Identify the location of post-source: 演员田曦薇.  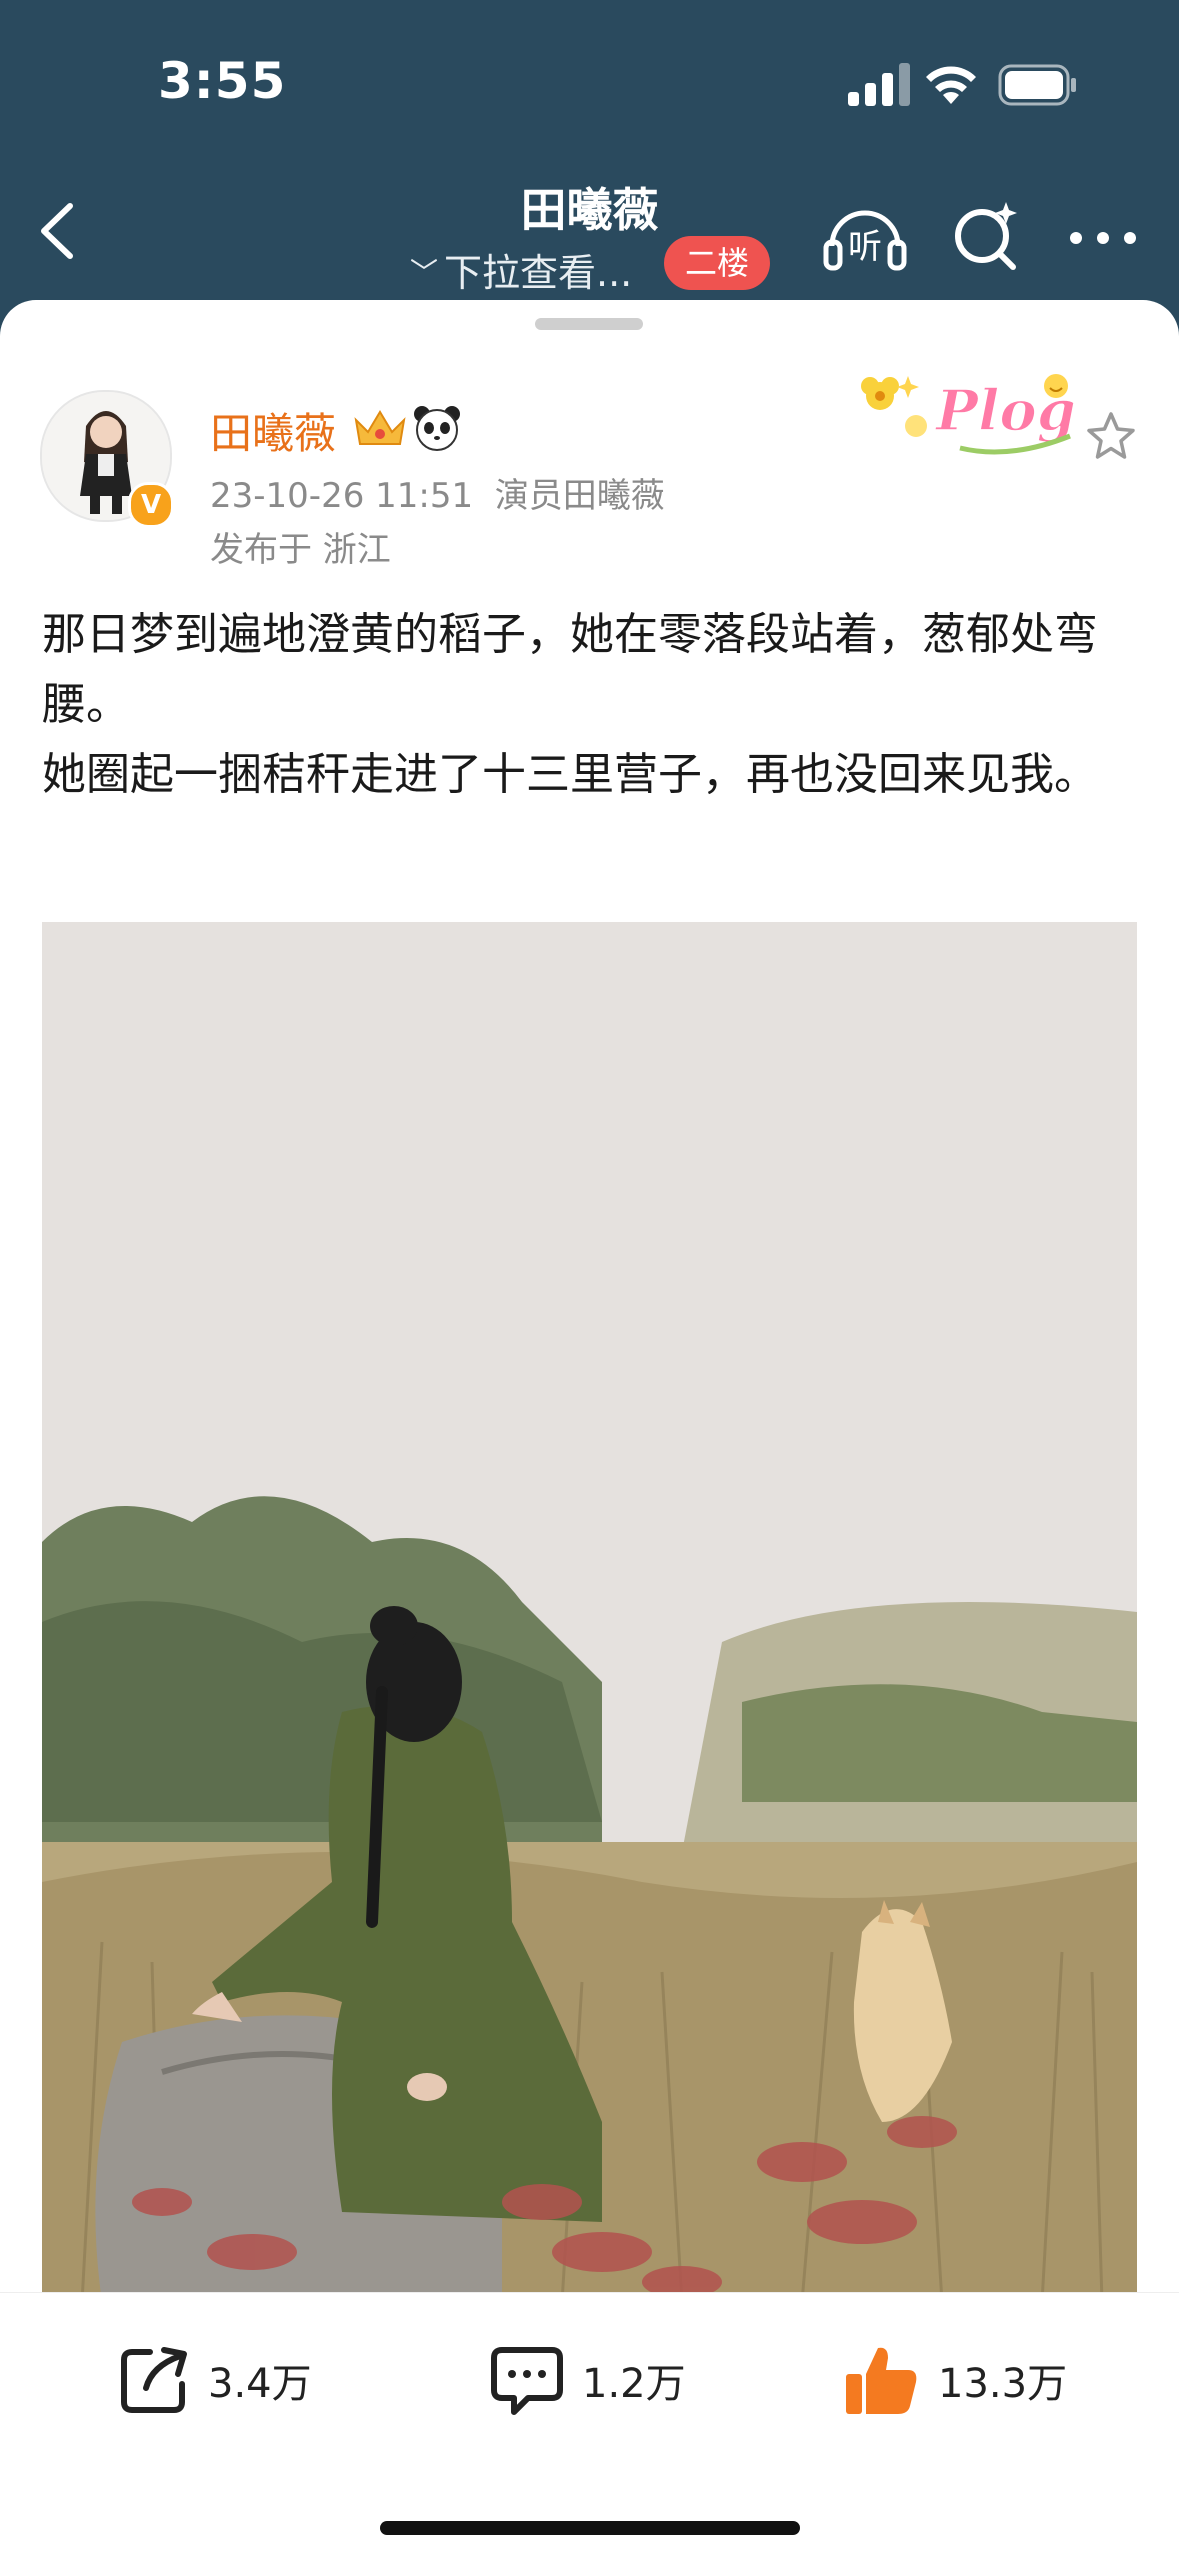
(579, 496).